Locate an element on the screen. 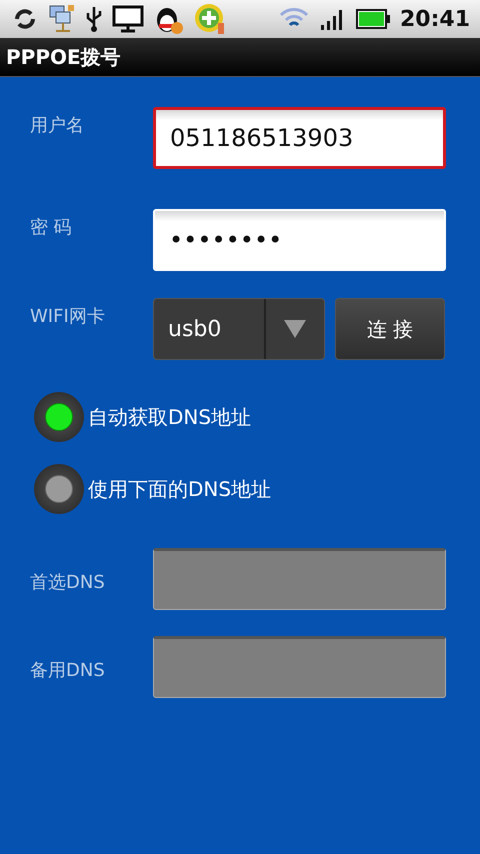  monitor-icon is located at coordinates (128, 19).